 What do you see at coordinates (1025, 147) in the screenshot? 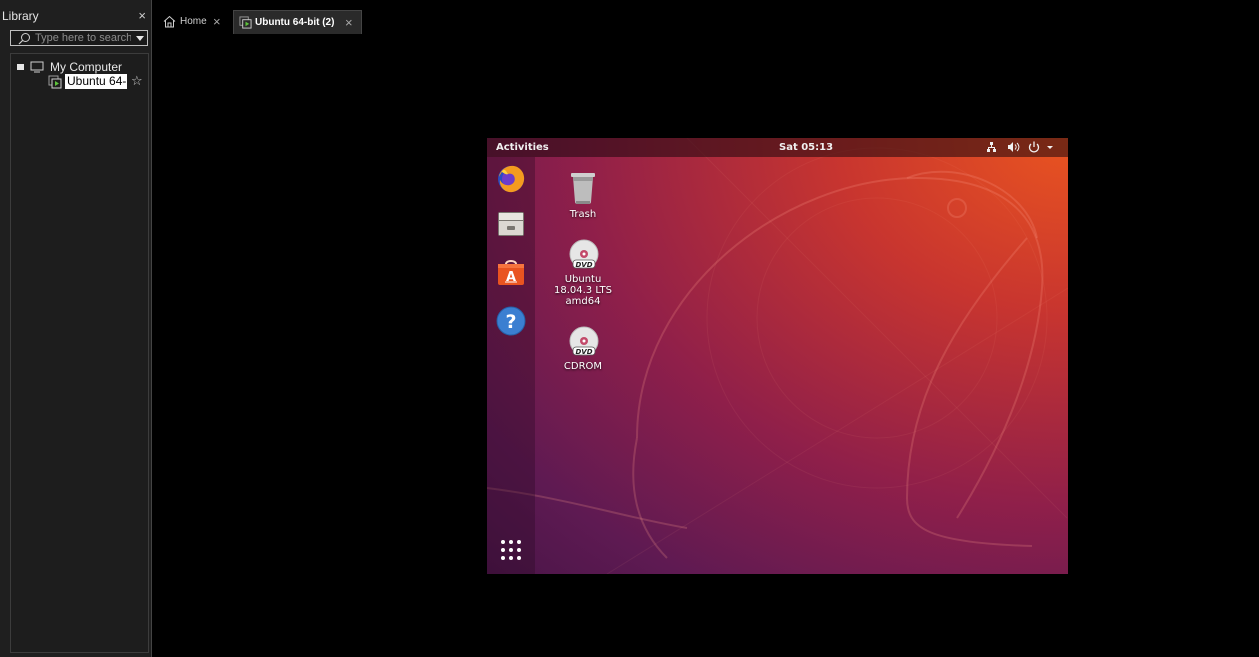
I see `system-tray` at bounding box center [1025, 147].